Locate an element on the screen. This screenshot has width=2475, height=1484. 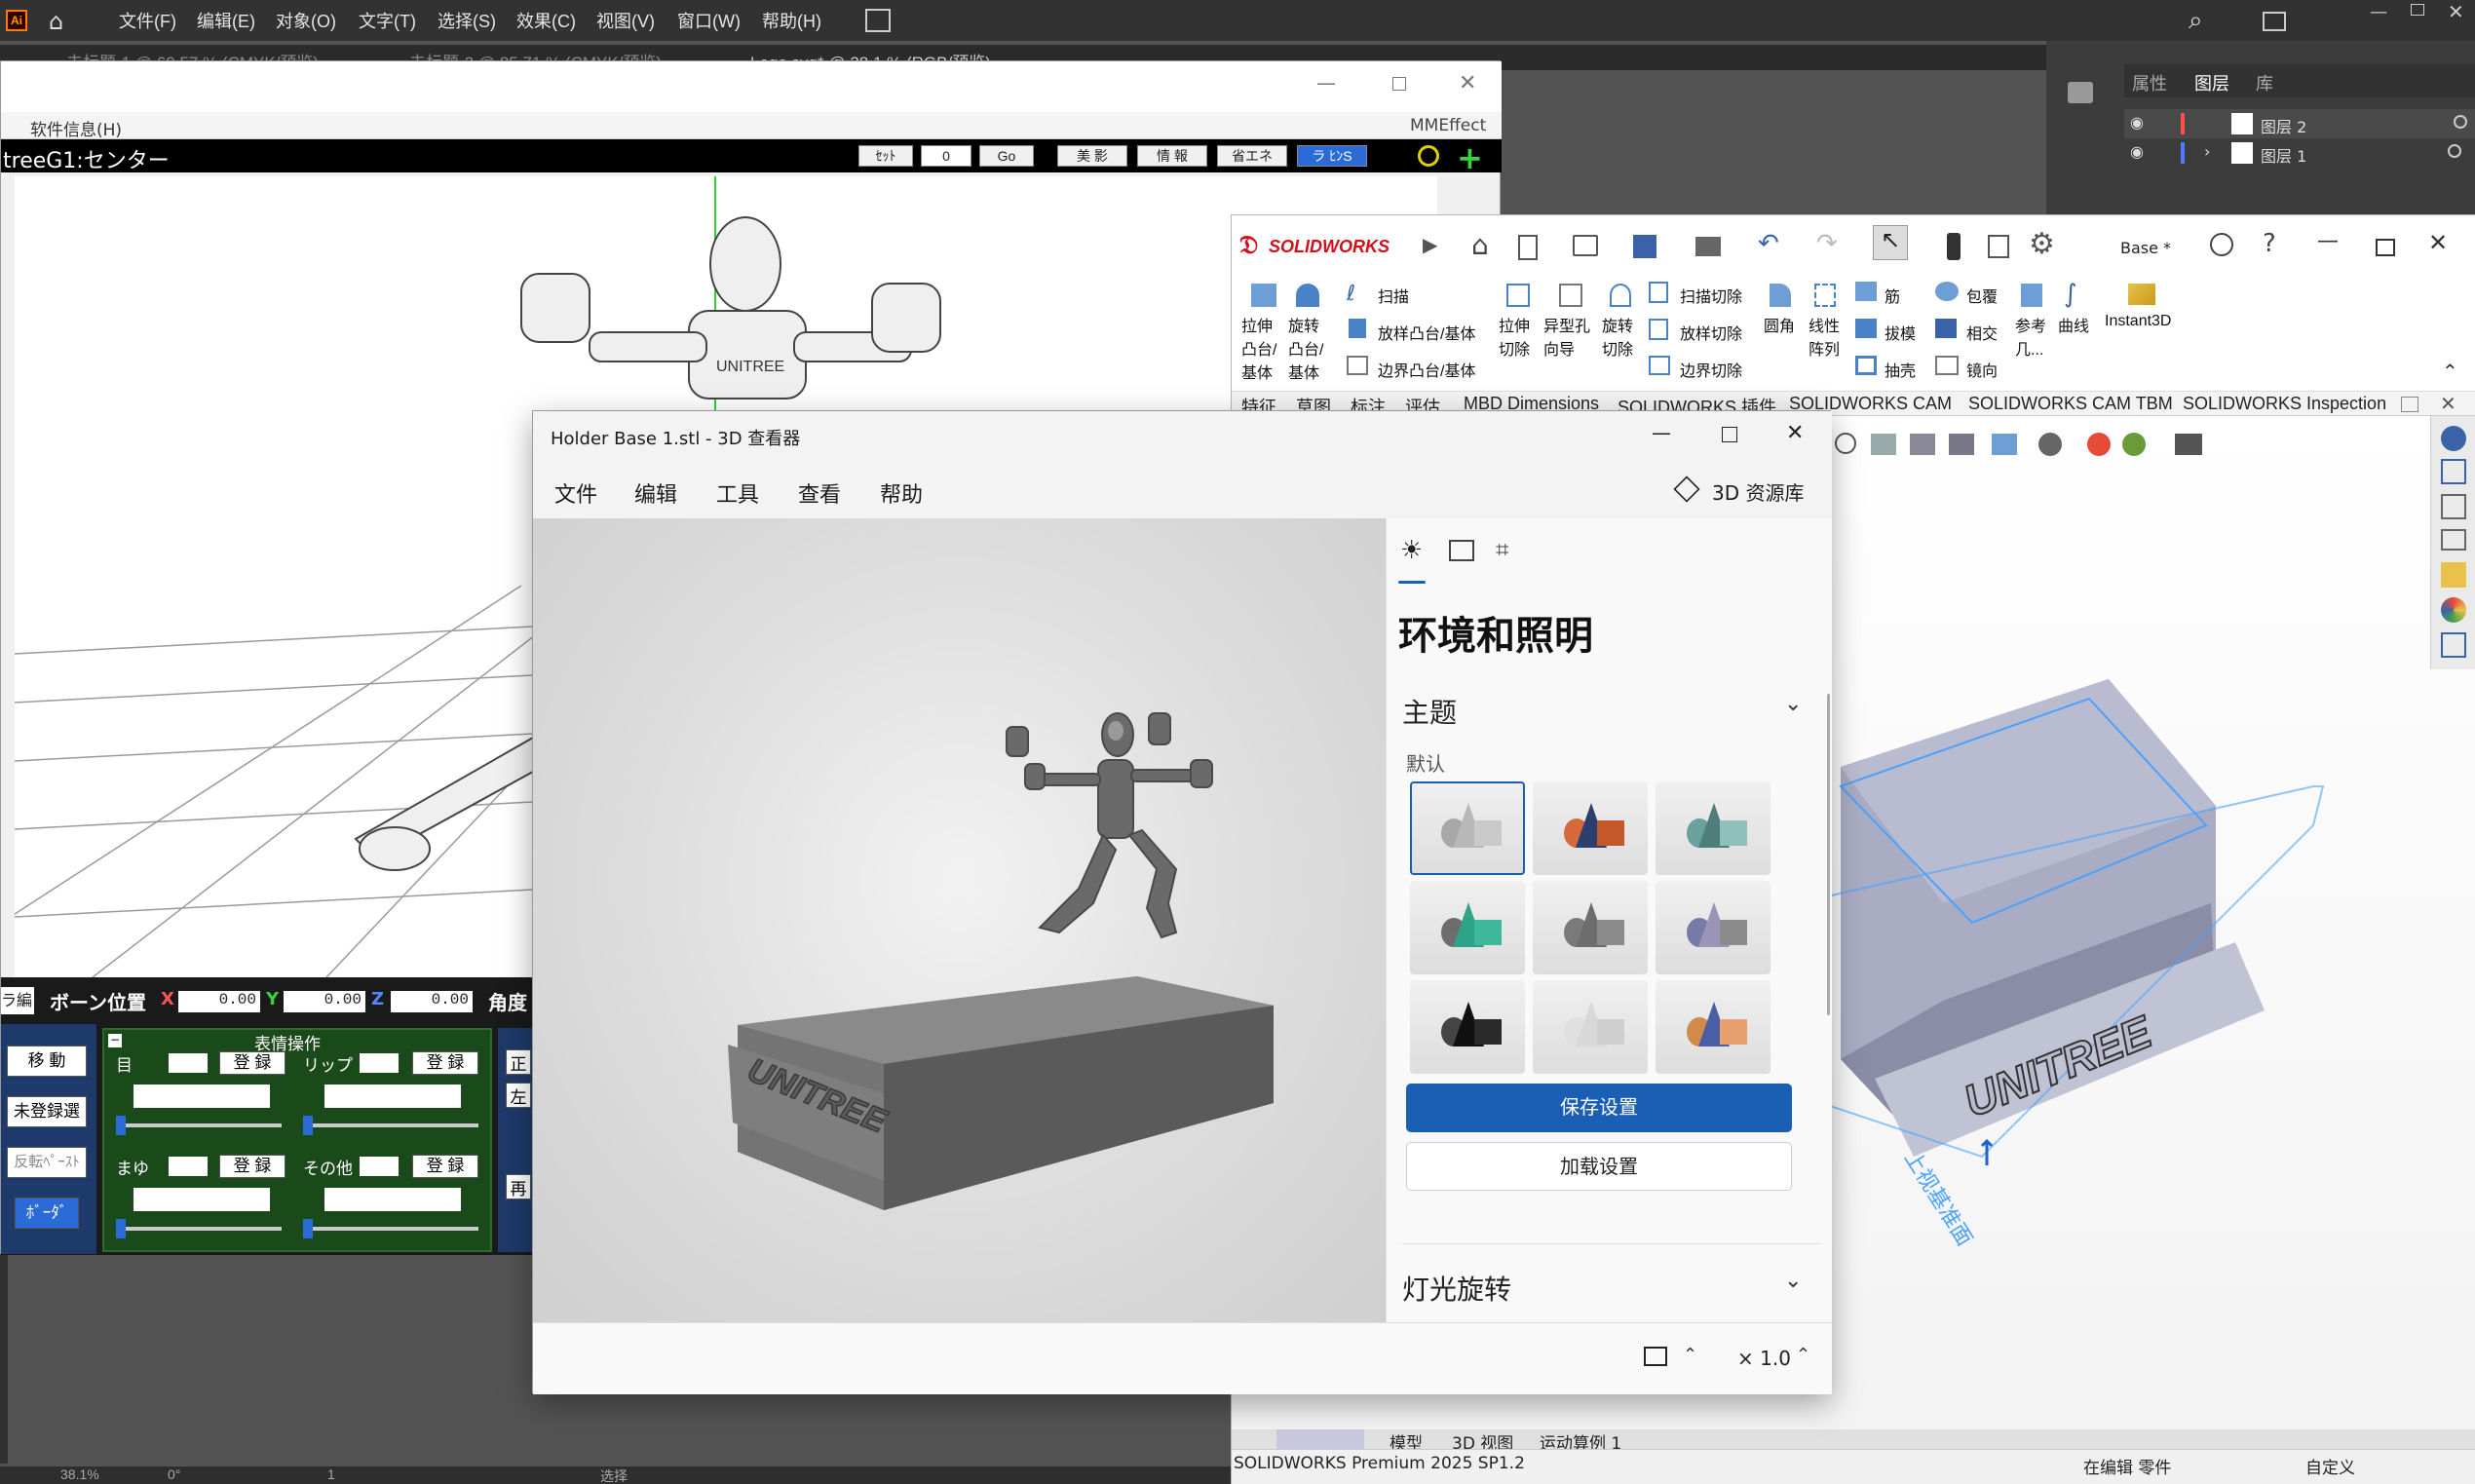
menu-view: 视图(V) is located at coordinates (625, 20).